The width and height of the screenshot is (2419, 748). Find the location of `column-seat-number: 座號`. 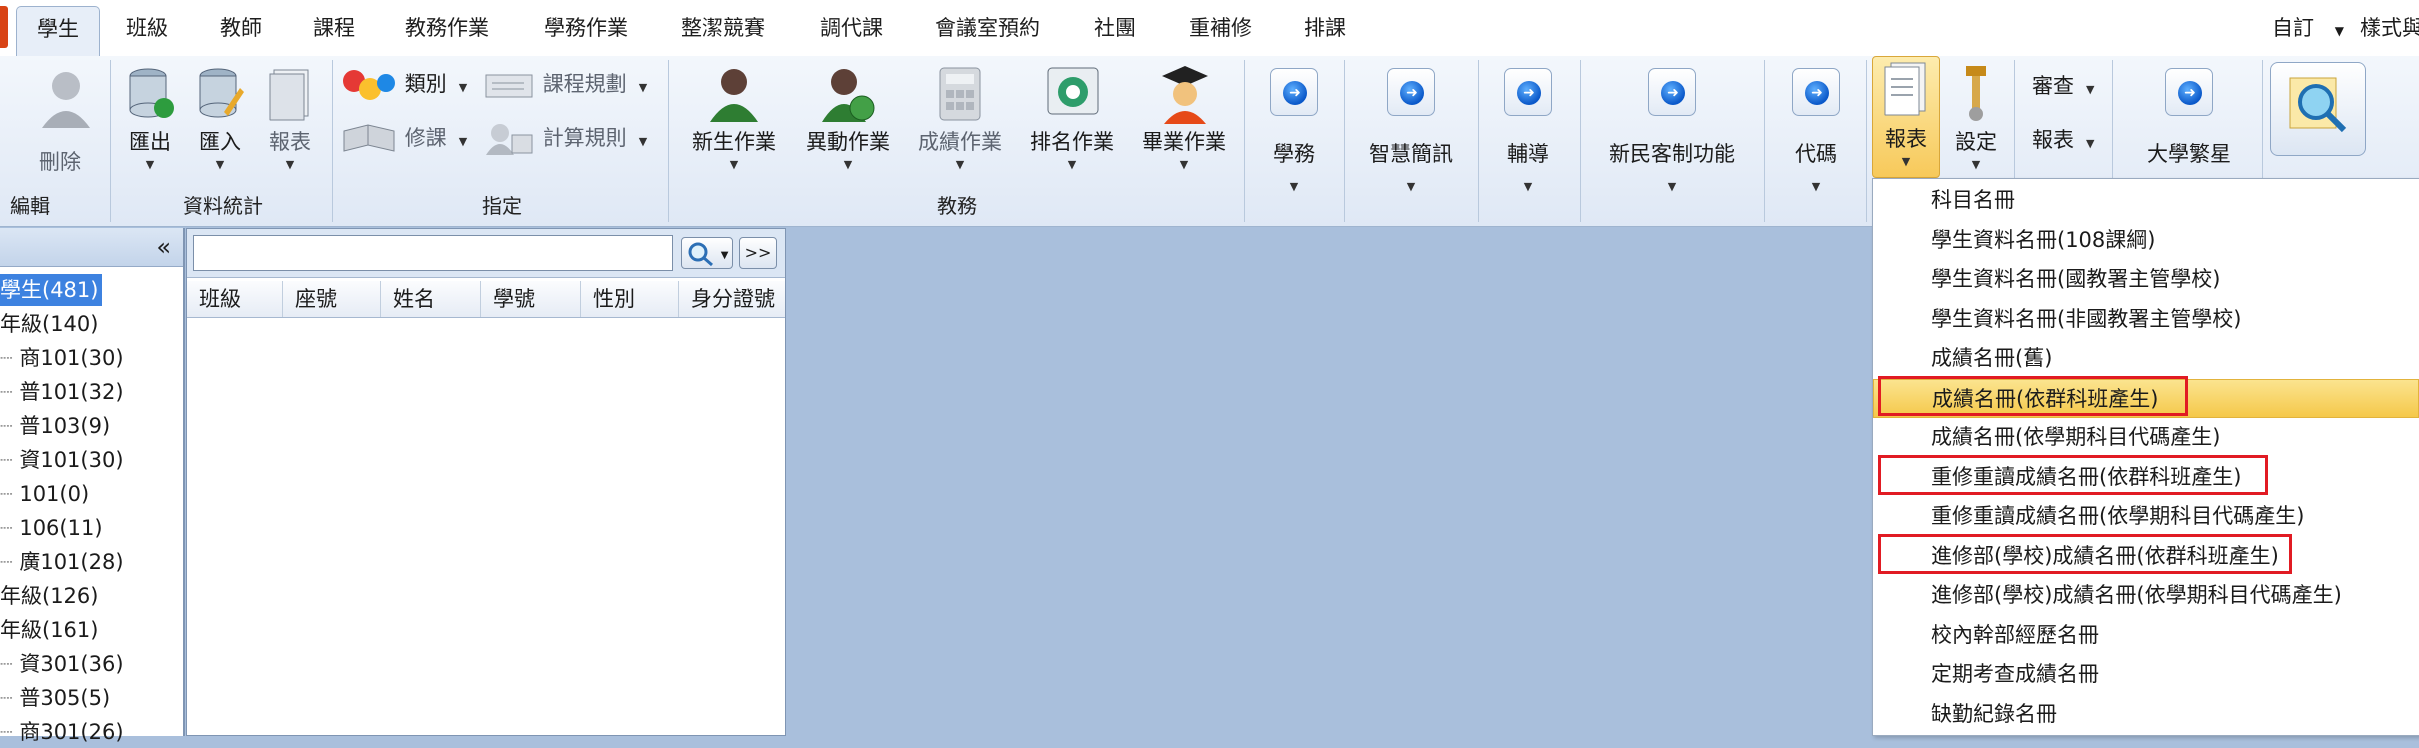

column-seat-number: 座號 is located at coordinates (332, 299).